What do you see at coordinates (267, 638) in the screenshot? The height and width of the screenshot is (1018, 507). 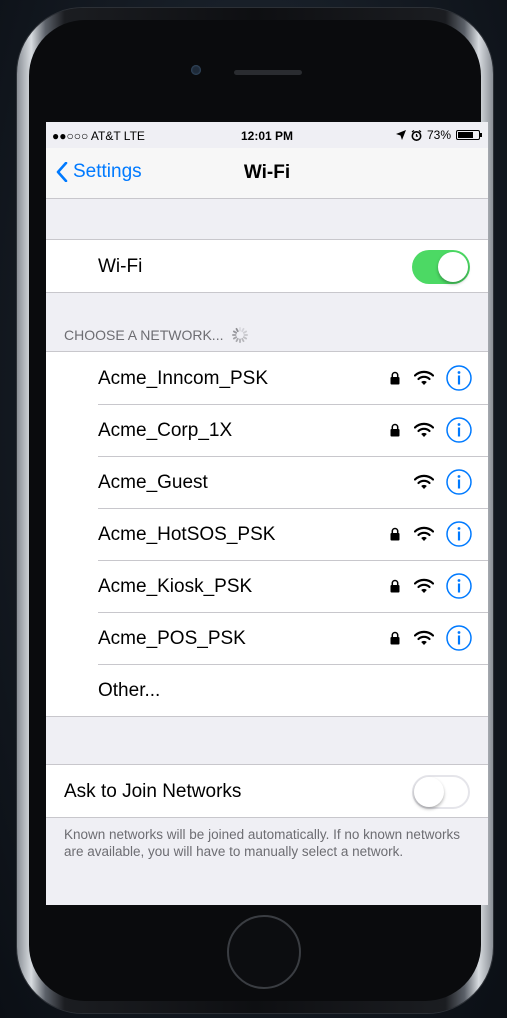 I see `network-row: Acme_POS_PSK` at bounding box center [267, 638].